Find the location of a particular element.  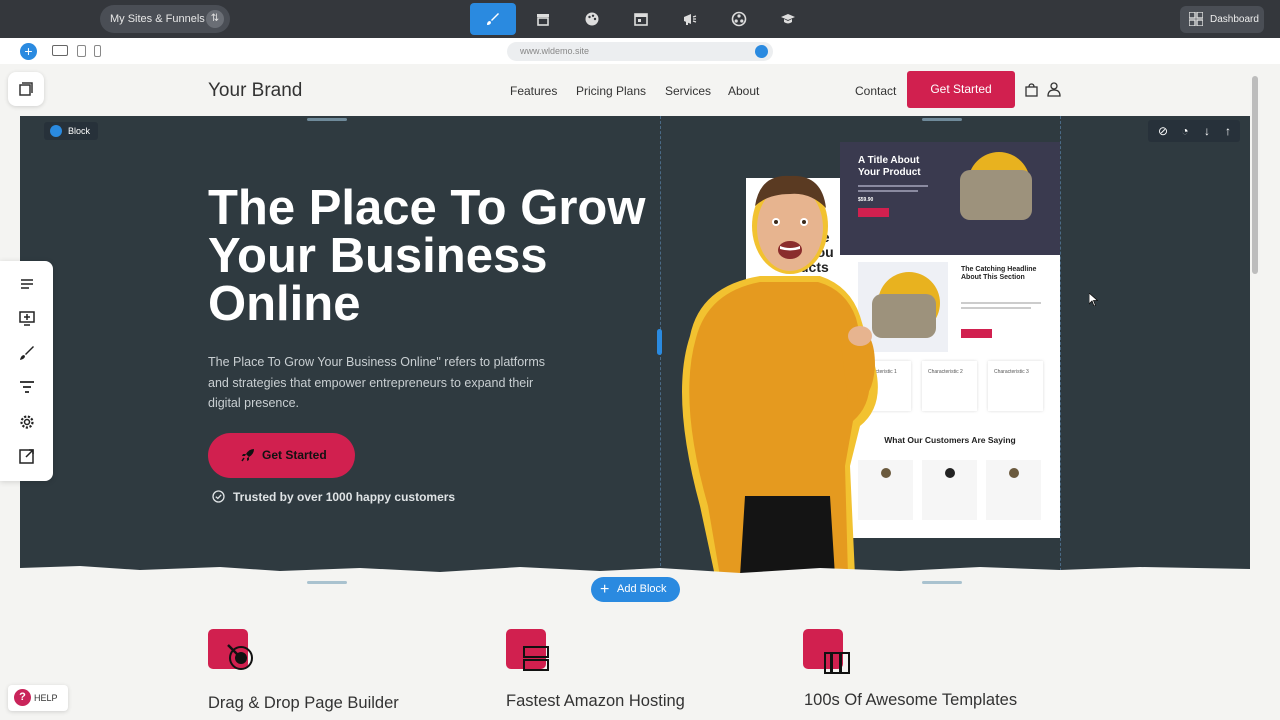

timer-icon: ◔ is located at coordinates (1185, 131).